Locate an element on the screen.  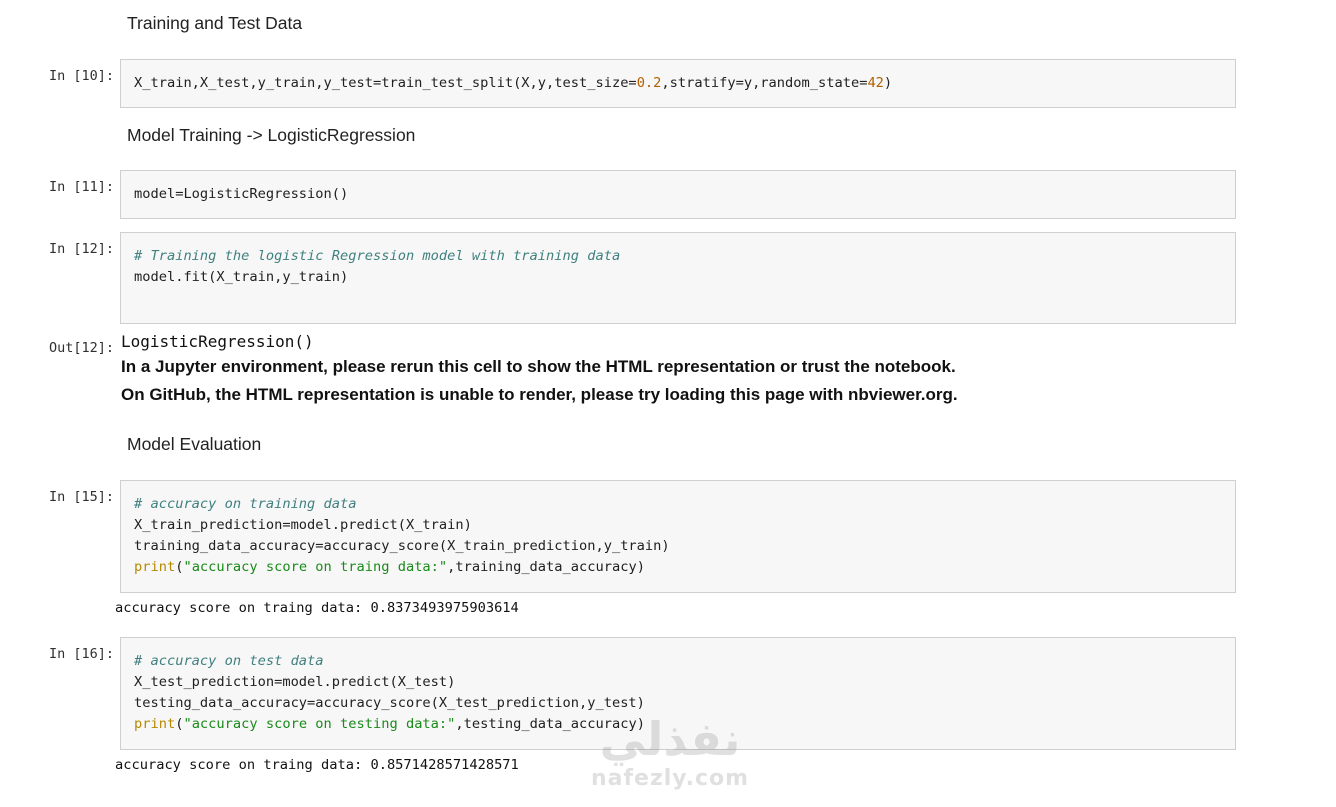
input-prompt-16: In [16]: is located at coordinates (81, 654).